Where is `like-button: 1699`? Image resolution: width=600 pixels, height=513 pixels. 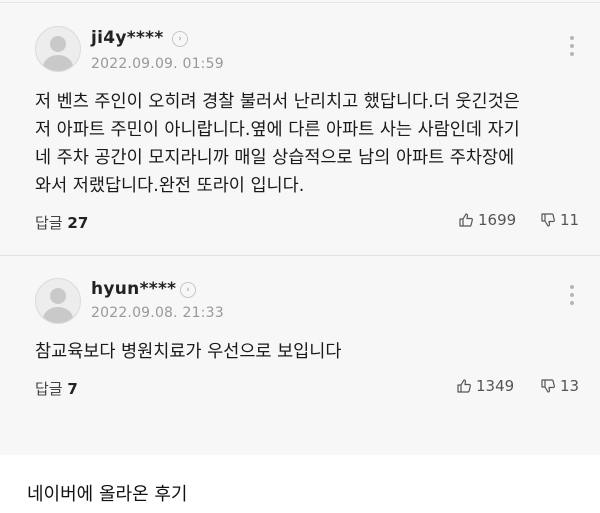
like-button: 1699 is located at coordinates (487, 220).